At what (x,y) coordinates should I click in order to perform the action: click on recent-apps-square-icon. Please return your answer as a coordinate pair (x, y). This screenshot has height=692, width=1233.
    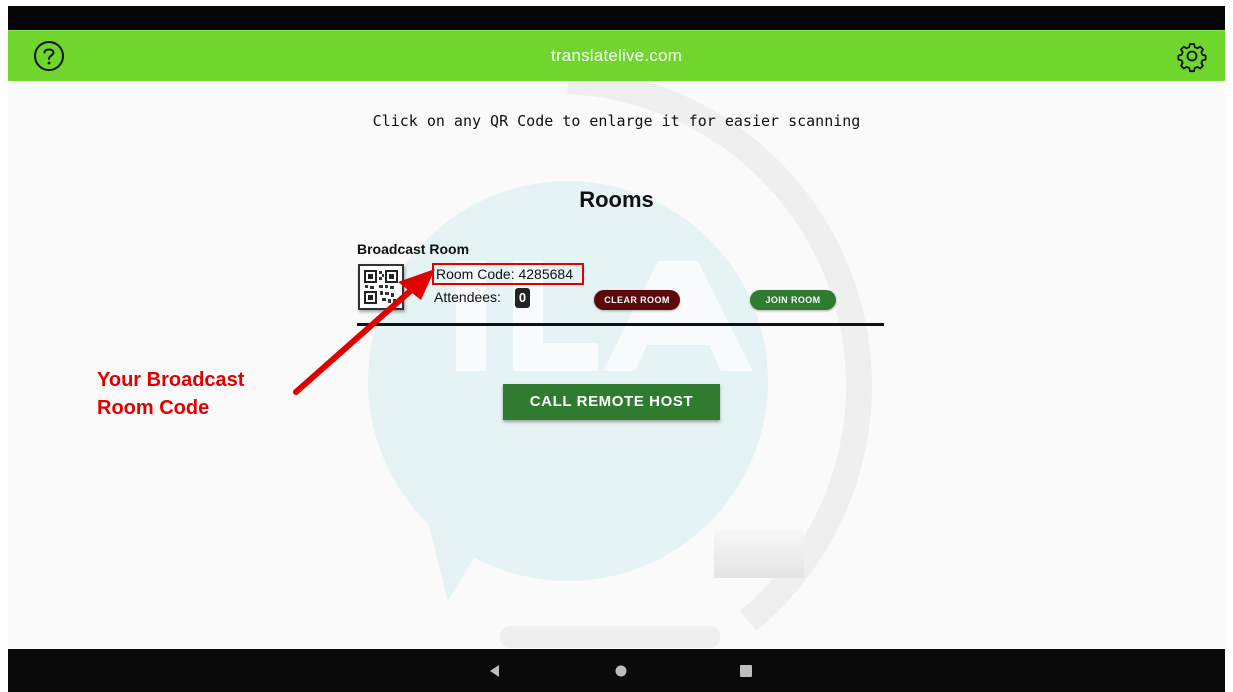
    Looking at the image, I should click on (746, 671).